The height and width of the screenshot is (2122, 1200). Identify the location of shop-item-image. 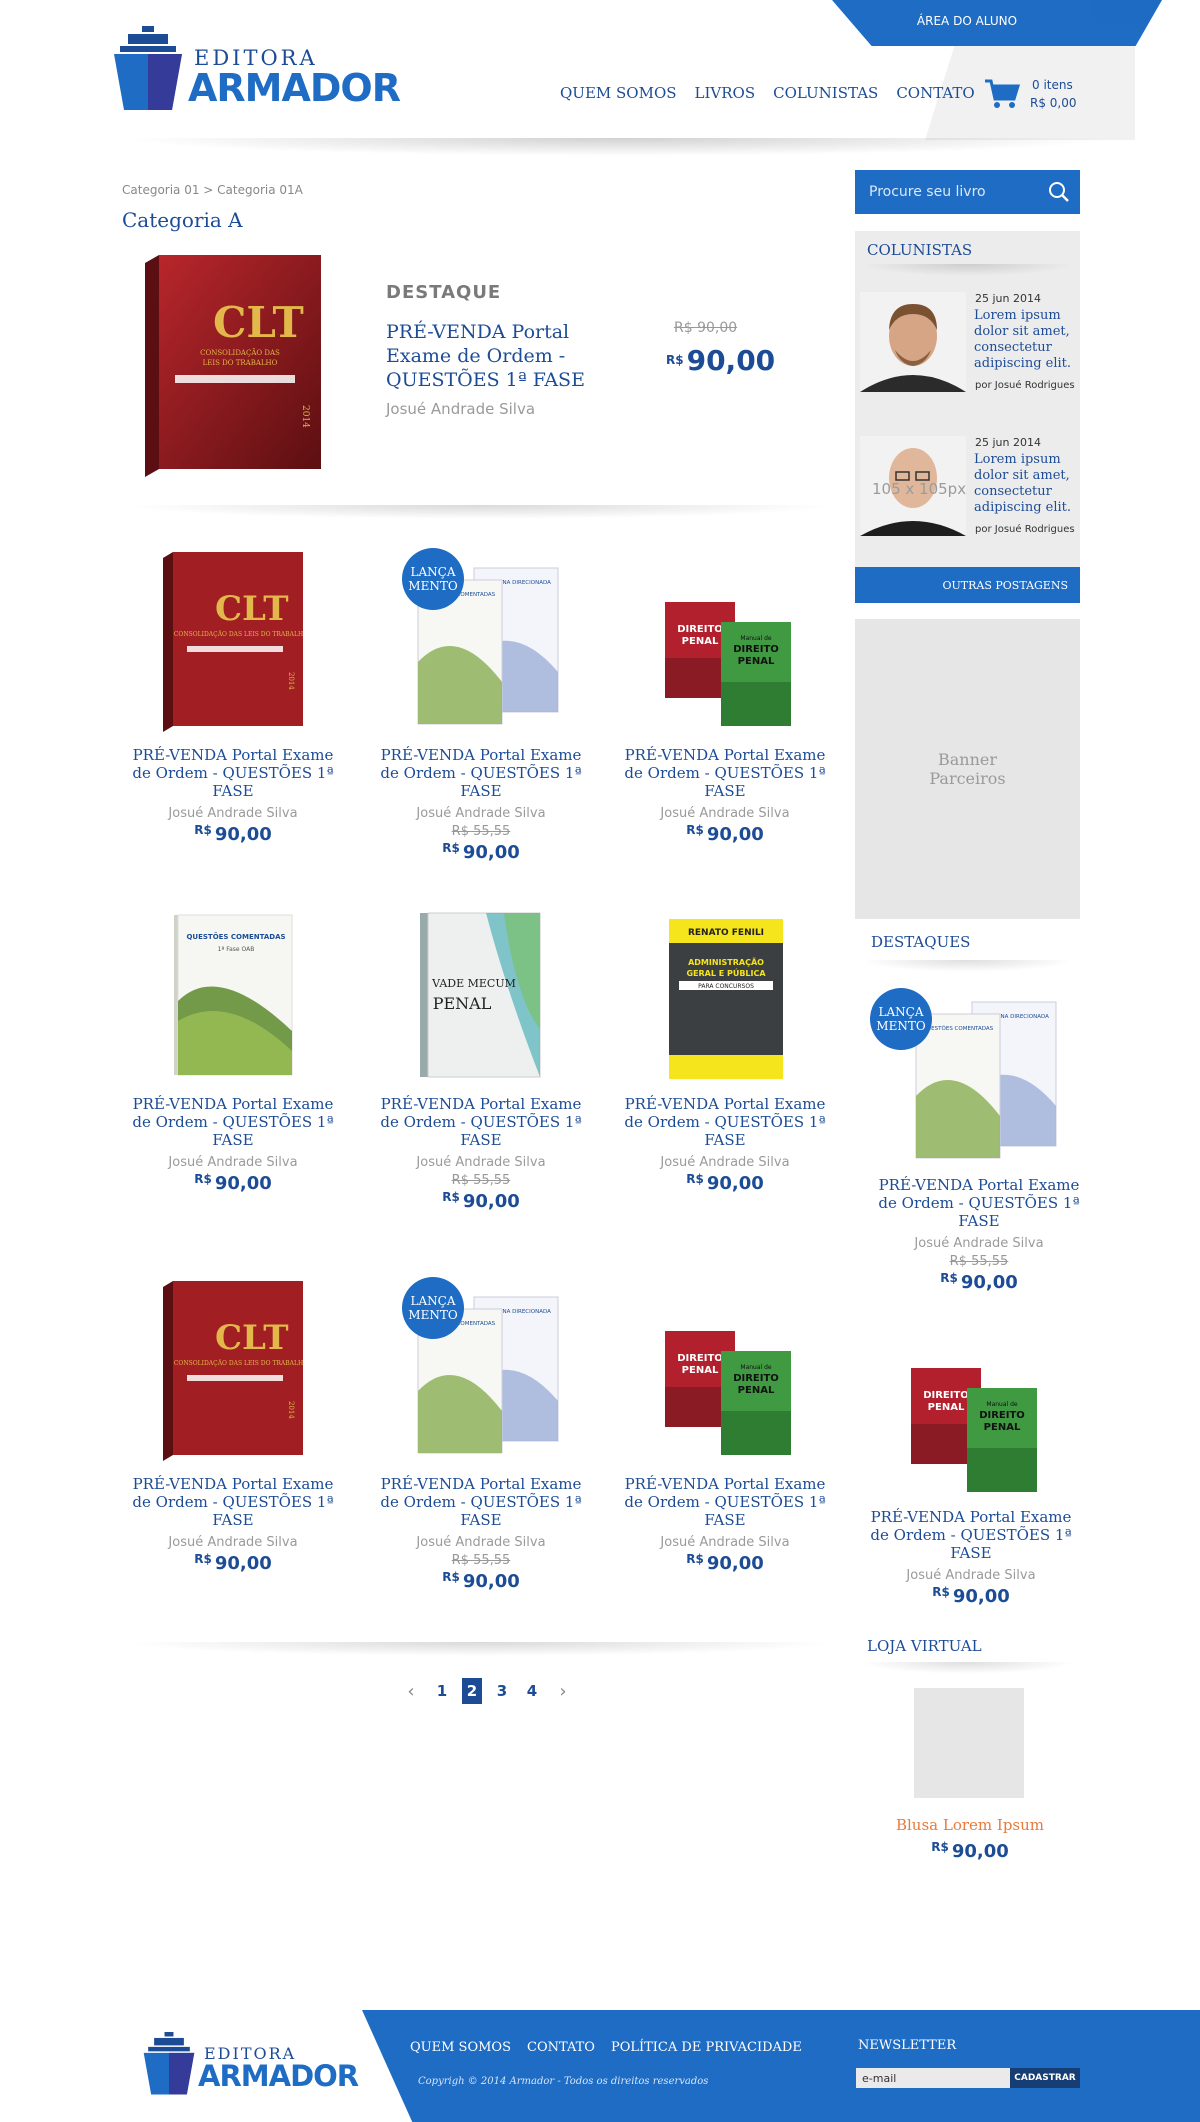
(969, 1743).